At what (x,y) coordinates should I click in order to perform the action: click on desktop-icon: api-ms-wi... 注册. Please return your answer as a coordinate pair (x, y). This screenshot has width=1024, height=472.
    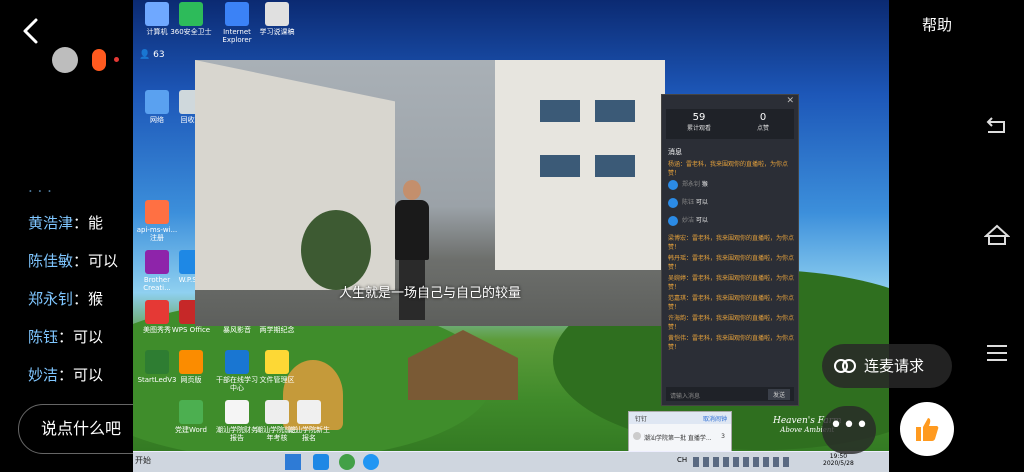
    Looking at the image, I should click on (157, 221).